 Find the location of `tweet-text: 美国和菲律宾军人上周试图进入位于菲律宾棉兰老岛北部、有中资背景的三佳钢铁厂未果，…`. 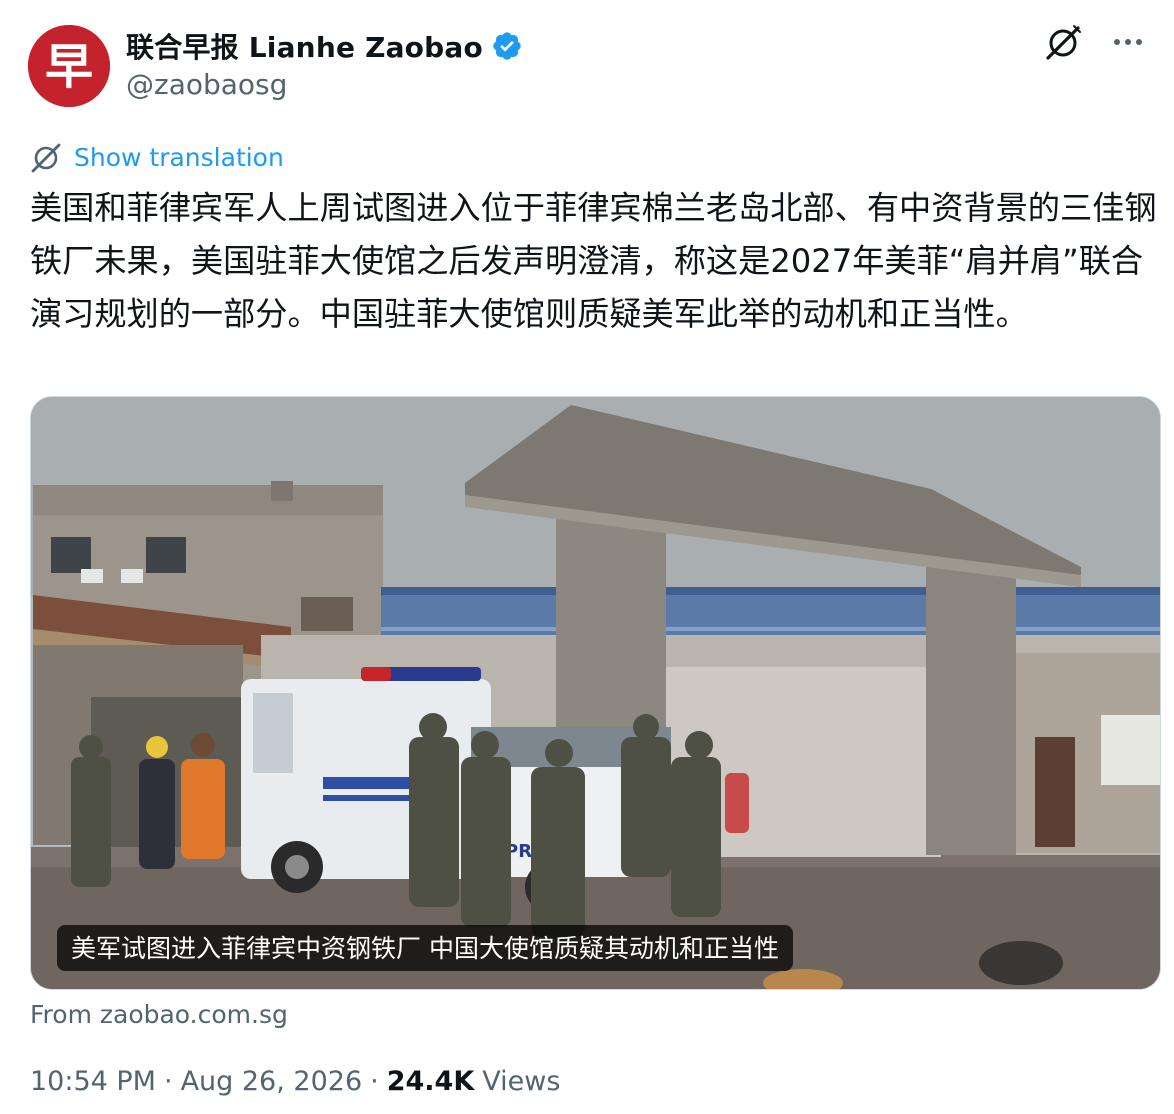

tweet-text: 美国和菲律宾军人上周试图进入位于菲律宾棉兰老岛北部、有中资背景的三佳钢铁厂未果，… is located at coordinates (593, 261).